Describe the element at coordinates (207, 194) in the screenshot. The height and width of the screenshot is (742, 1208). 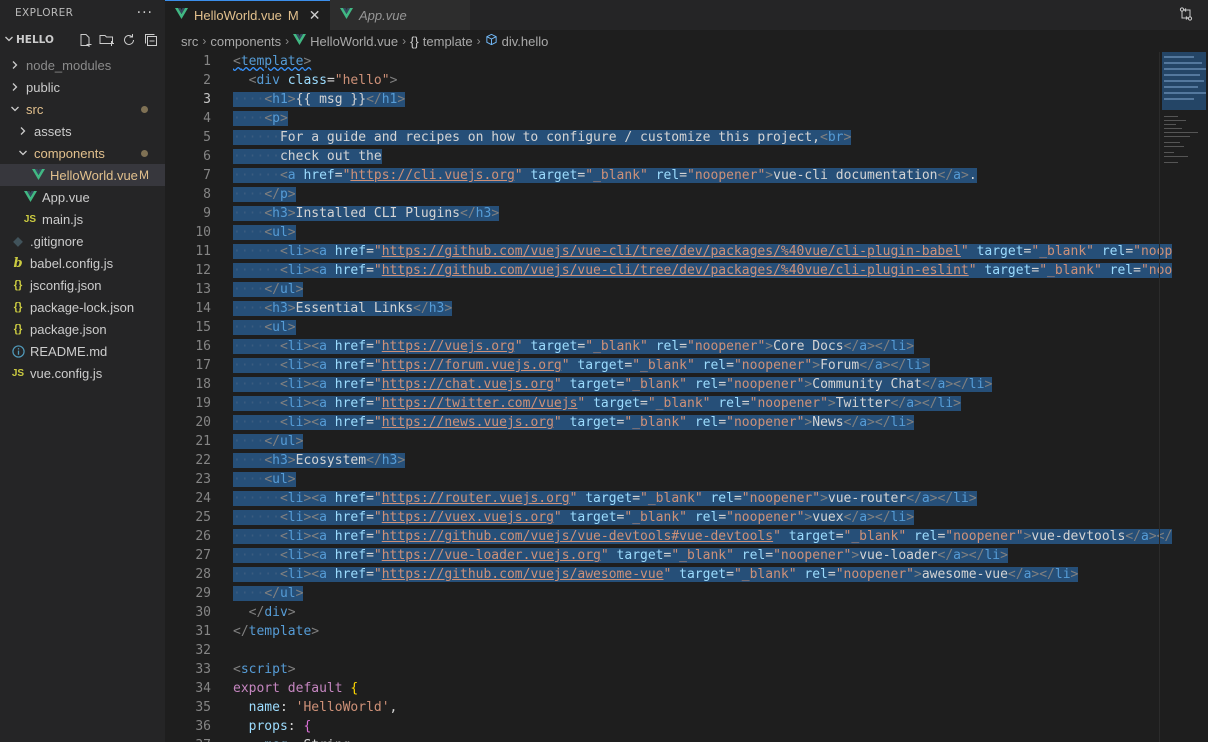
I see `line-number: 8` at that location.